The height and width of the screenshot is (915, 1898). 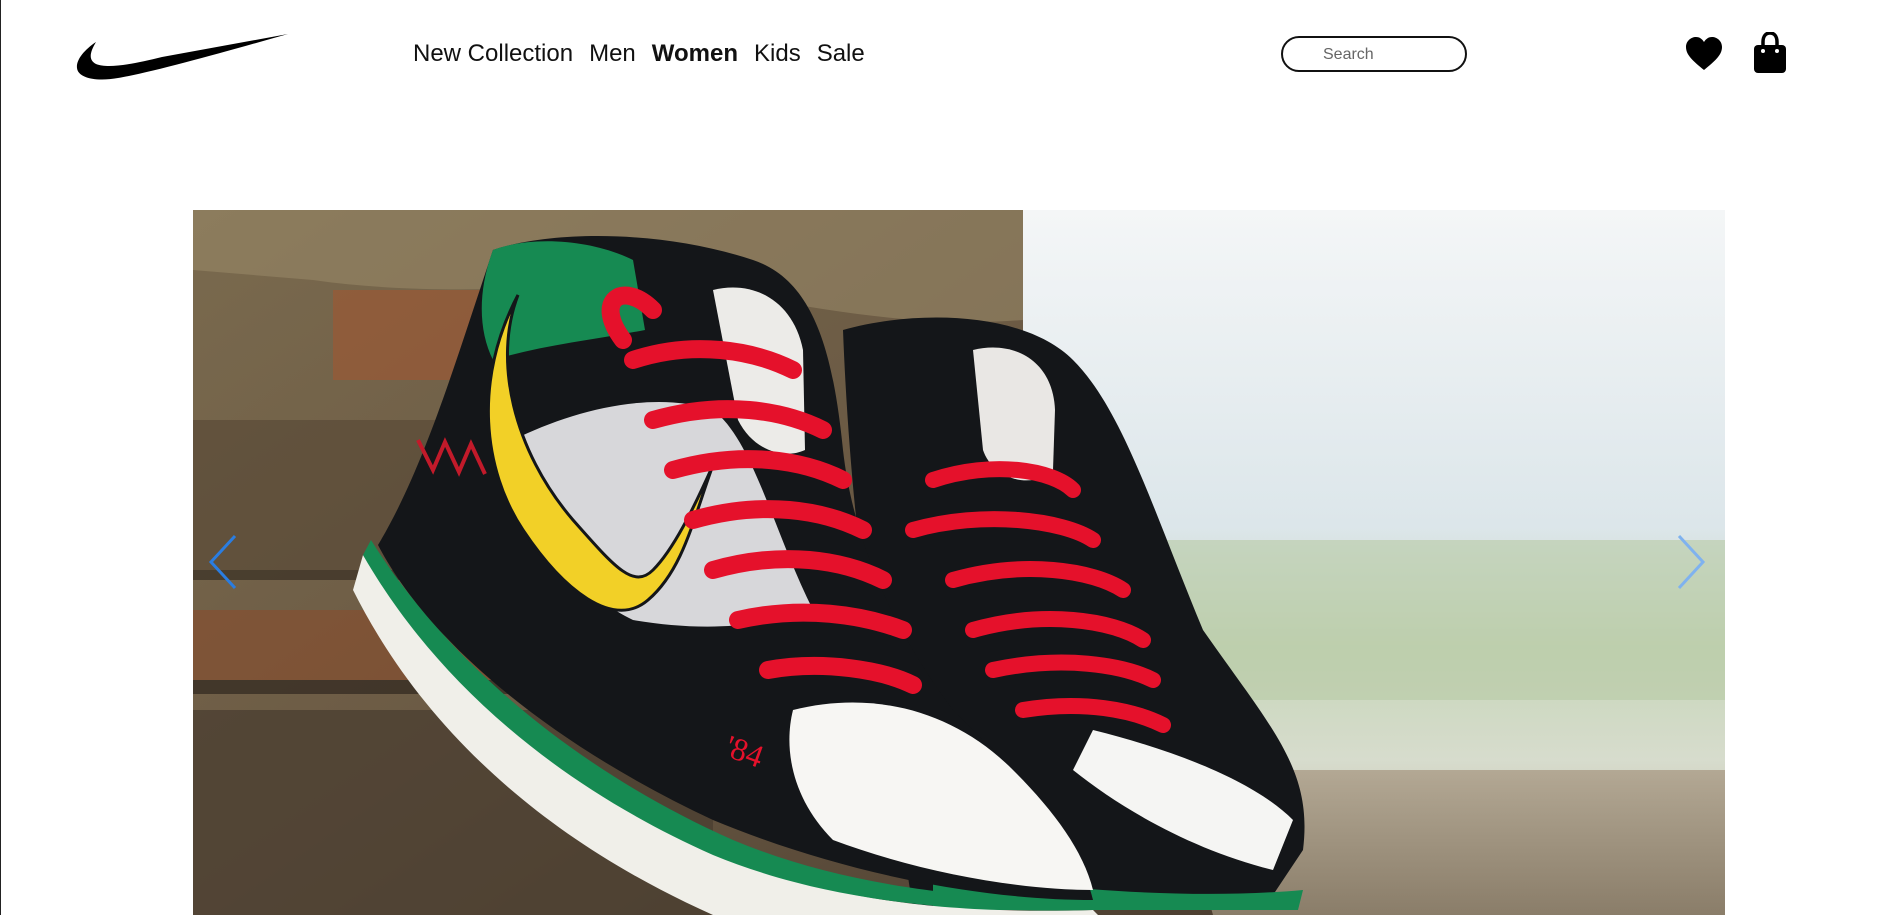 What do you see at coordinates (647, 54) in the screenshot?
I see `main-nav: New Collection Men Women Kids Sale` at bounding box center [647, 54].